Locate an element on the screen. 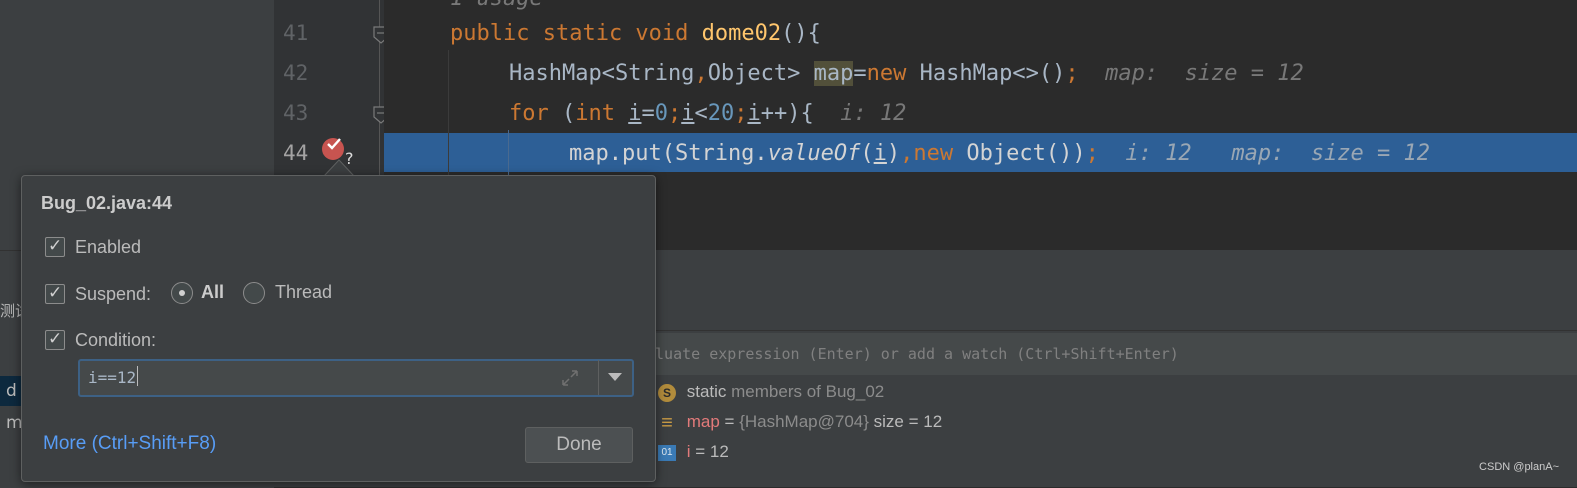 The width and height of the screenshot is (1577, 488). line-number: 43 is located at coordinates (296, 113).